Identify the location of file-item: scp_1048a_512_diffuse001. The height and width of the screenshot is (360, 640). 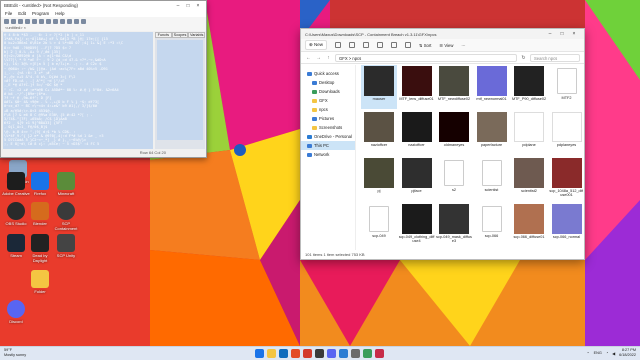
(566, 179).